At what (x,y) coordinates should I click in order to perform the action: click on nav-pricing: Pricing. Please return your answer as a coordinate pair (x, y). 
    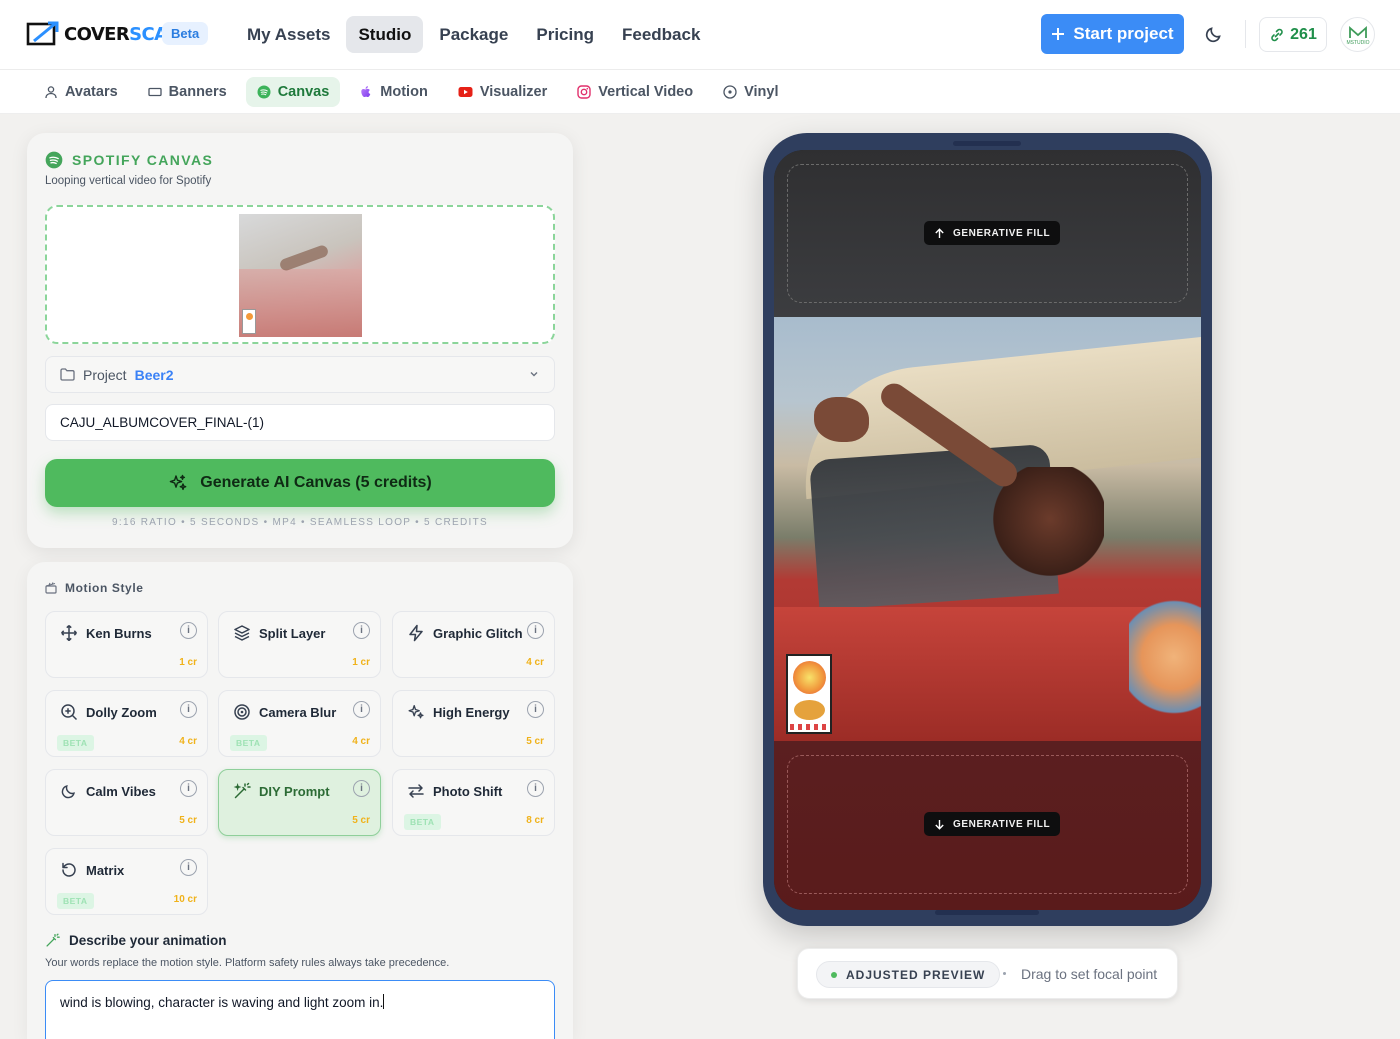
    Looking at the image, I should click on (565, 34).